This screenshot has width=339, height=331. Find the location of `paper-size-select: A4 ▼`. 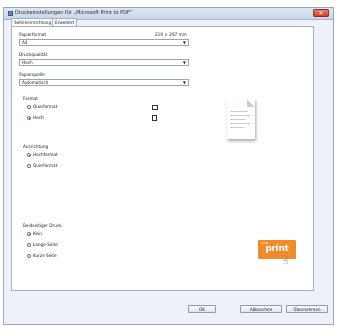

paper-size-select: A4 ▼ is located at coordinates (104, 42).